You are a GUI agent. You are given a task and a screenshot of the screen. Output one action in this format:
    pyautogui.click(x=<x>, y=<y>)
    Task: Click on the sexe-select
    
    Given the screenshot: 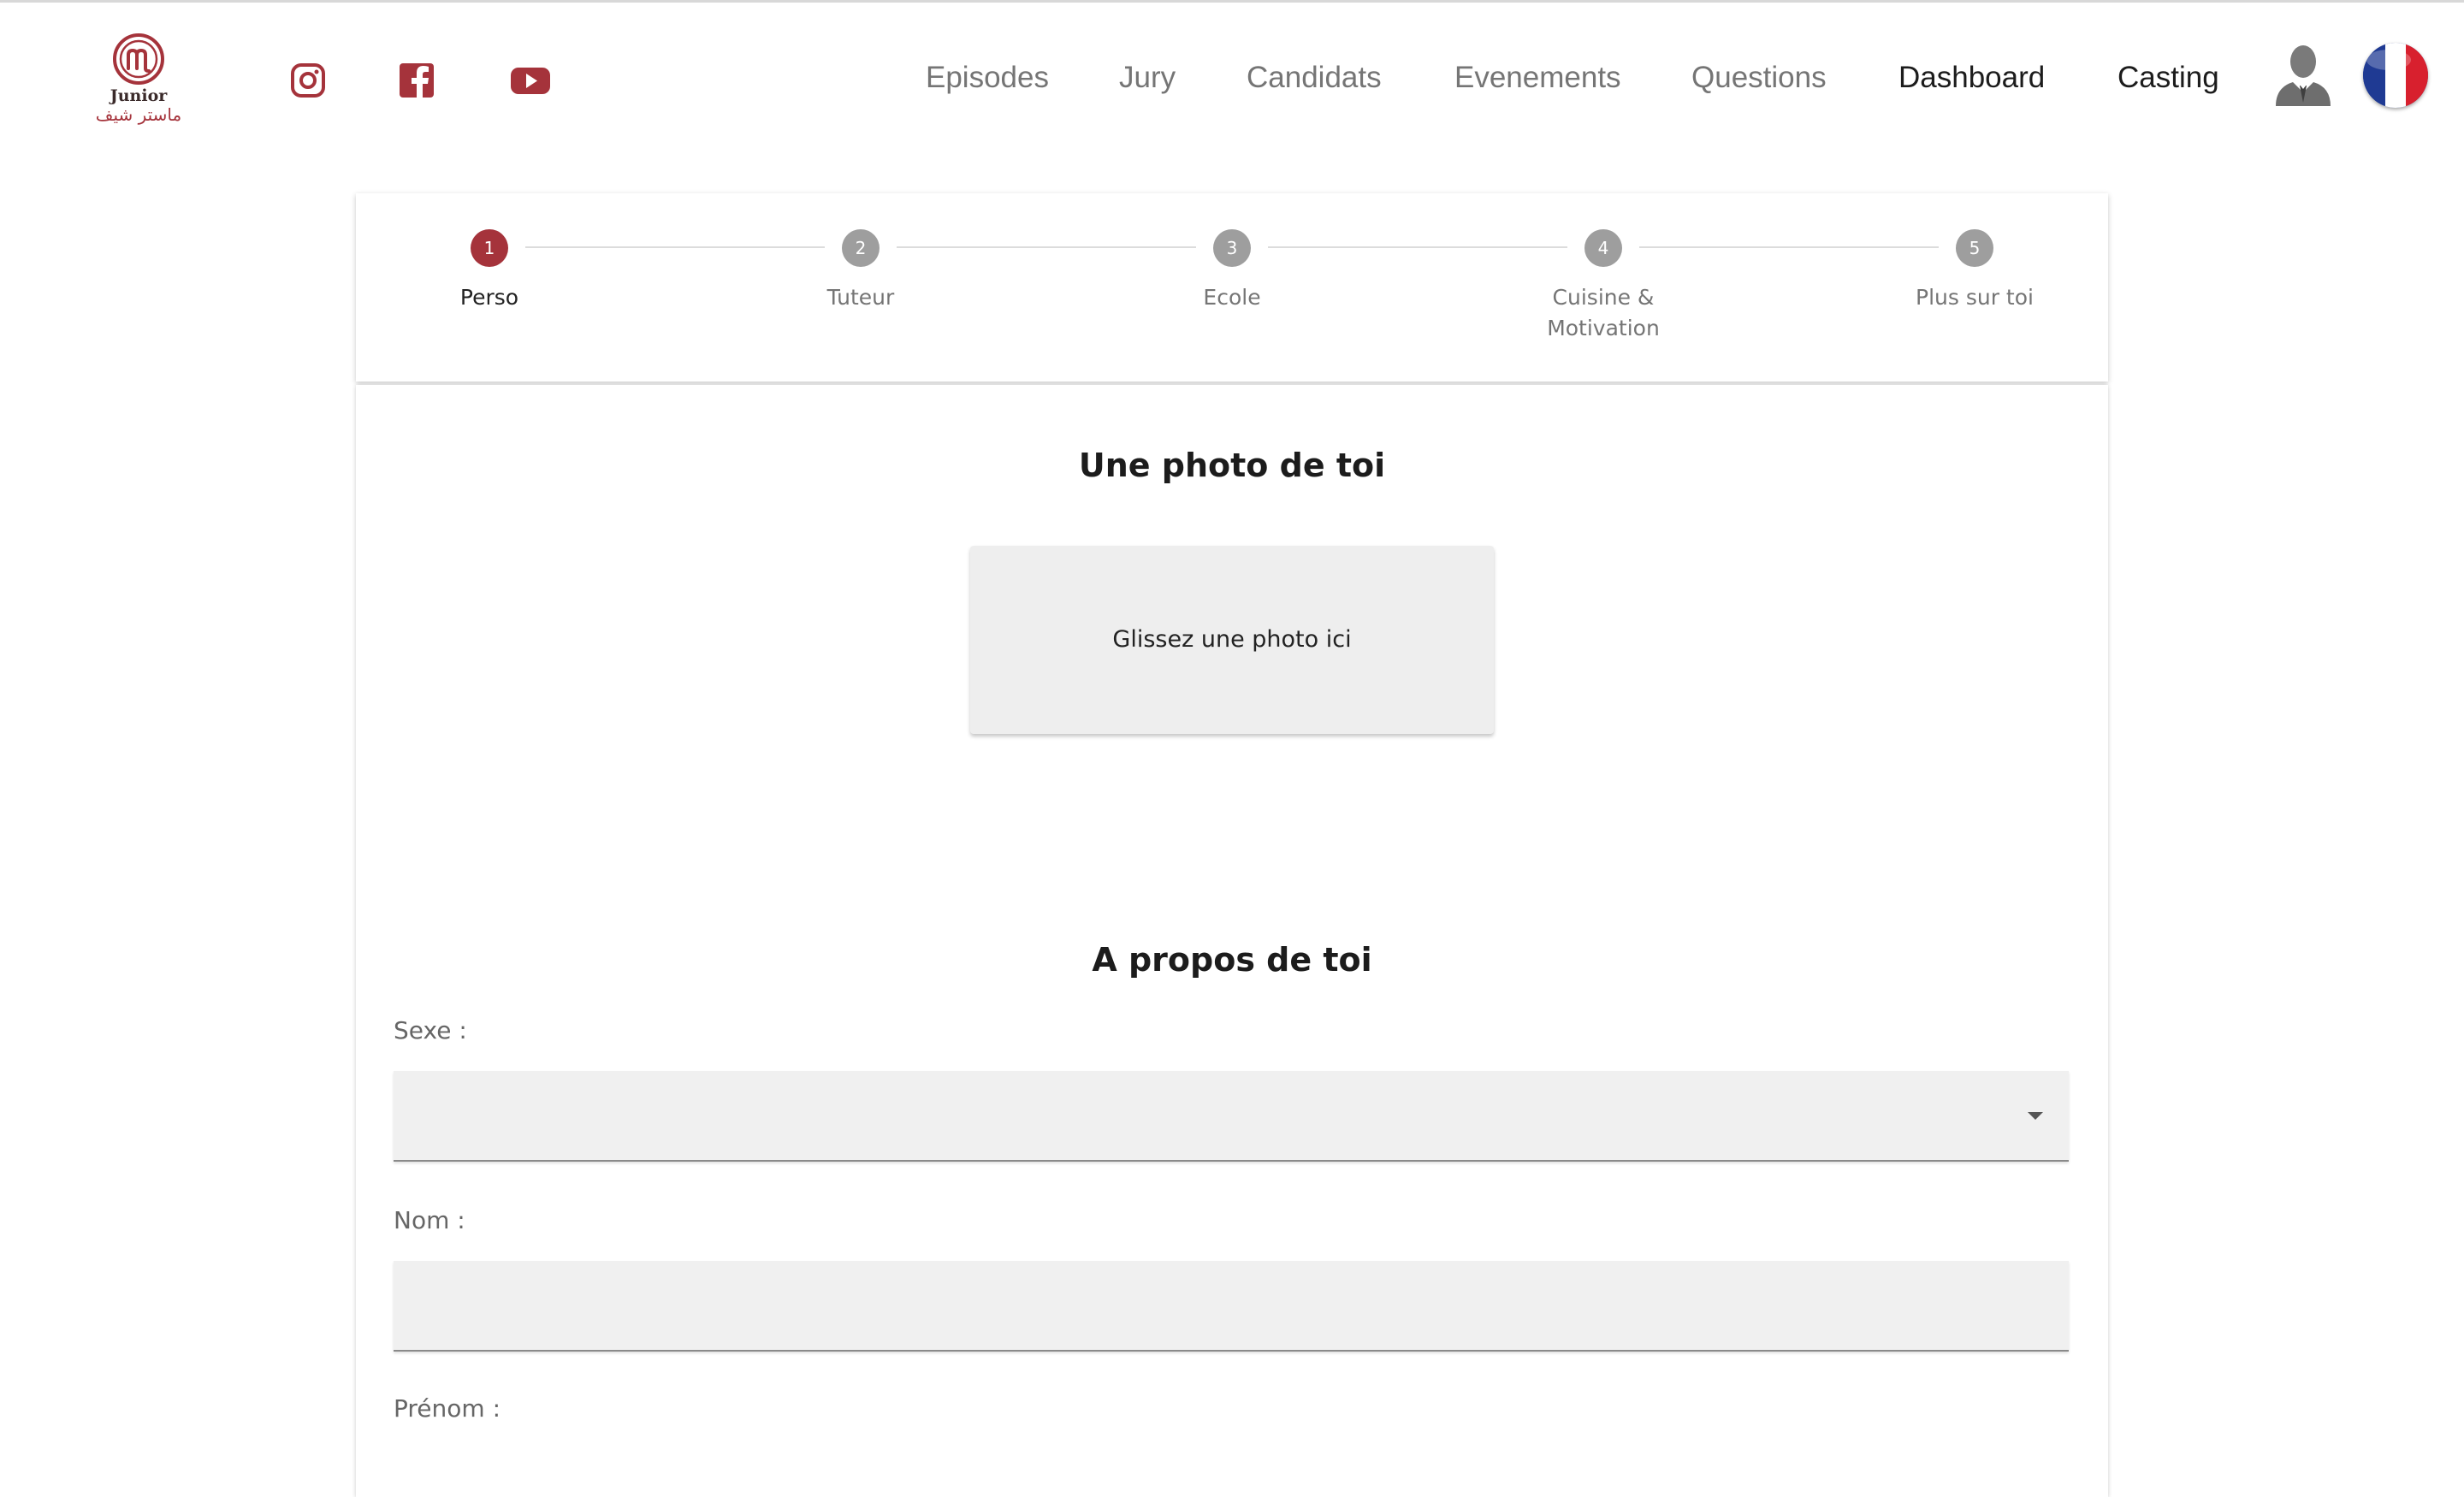 What is the action you would take?
    pyautogui.click(x=1231, y=1116)
    